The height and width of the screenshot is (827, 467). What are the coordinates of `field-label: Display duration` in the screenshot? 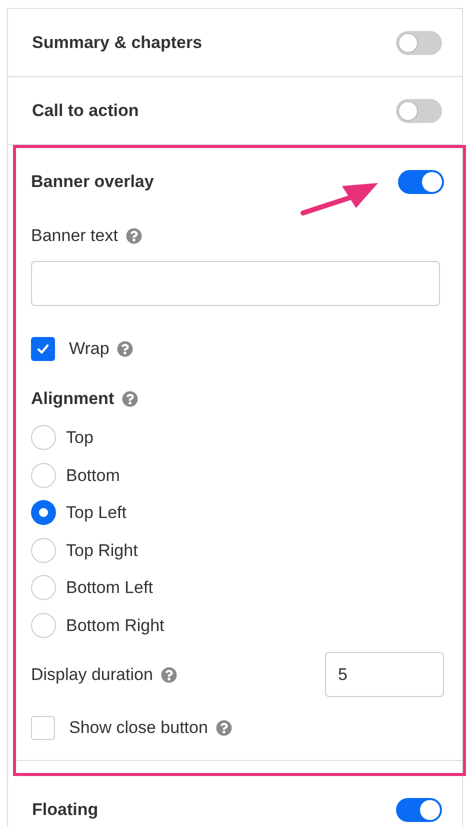 It's located at (92, 675).